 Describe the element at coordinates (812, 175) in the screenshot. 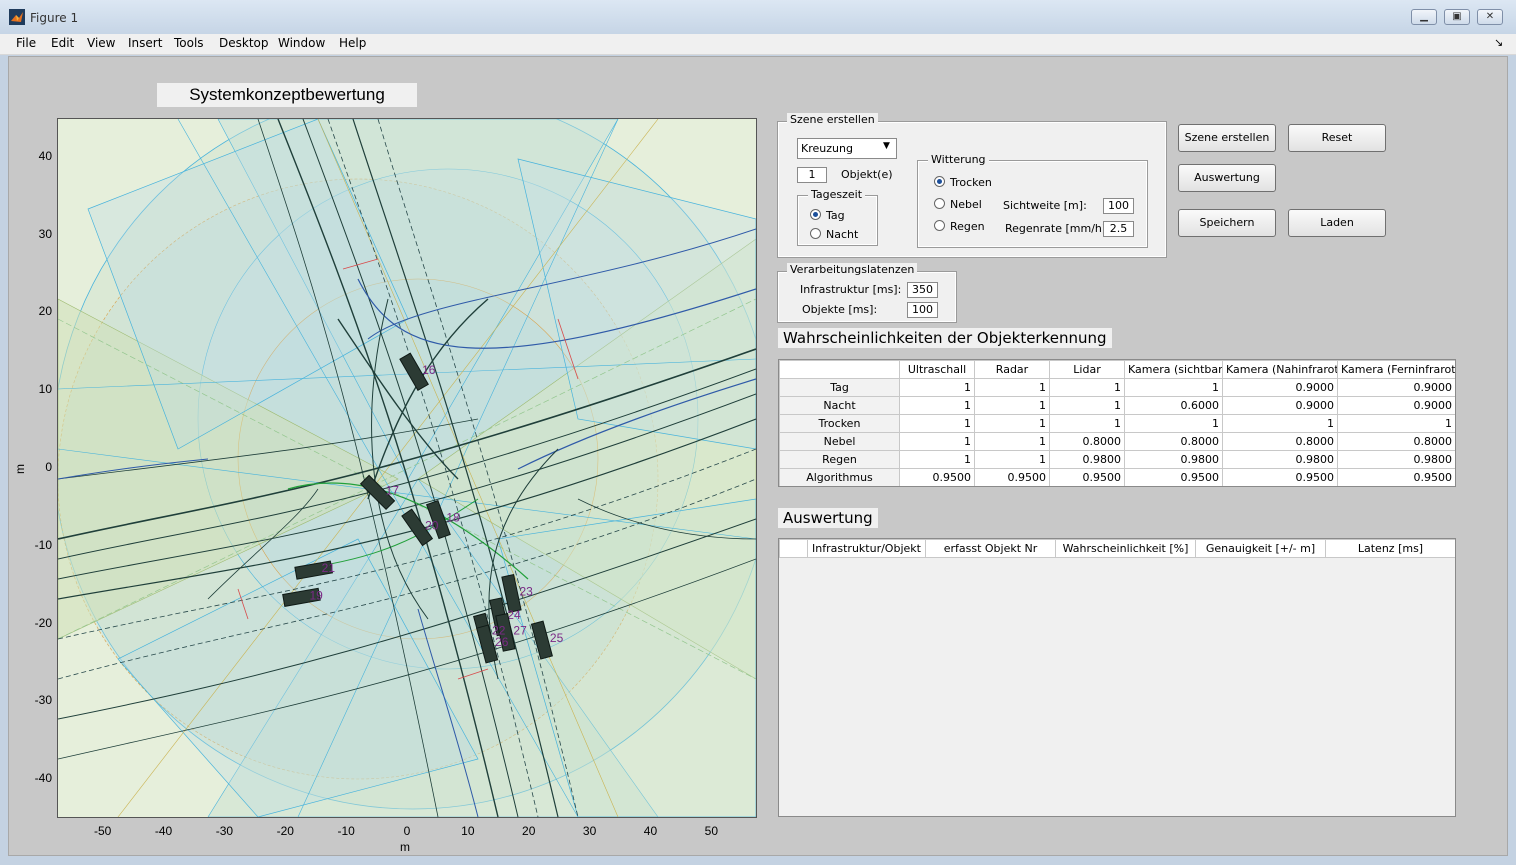

I see `object-count-input: 1` at that location.